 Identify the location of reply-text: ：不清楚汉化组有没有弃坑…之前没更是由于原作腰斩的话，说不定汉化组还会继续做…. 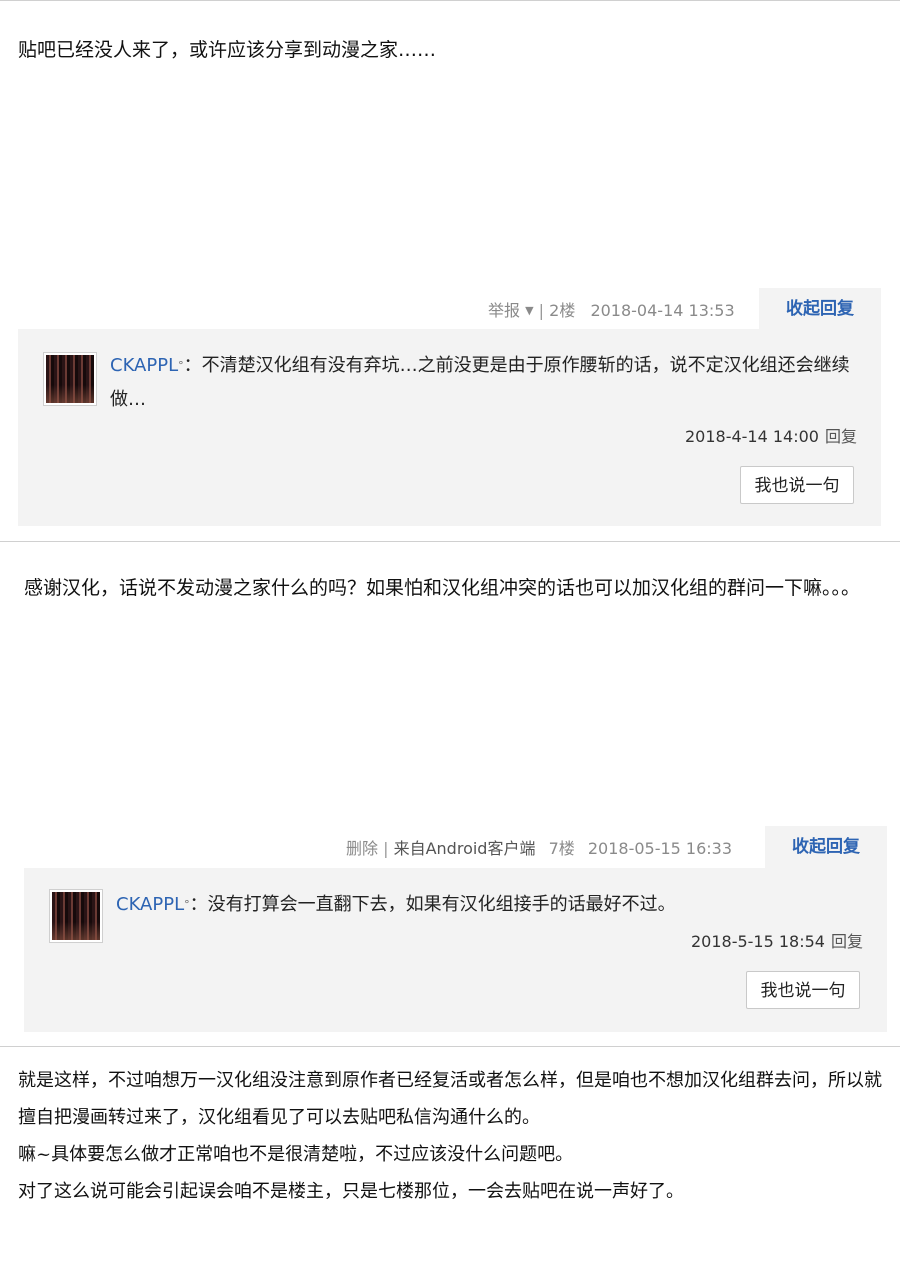
(480, 382).